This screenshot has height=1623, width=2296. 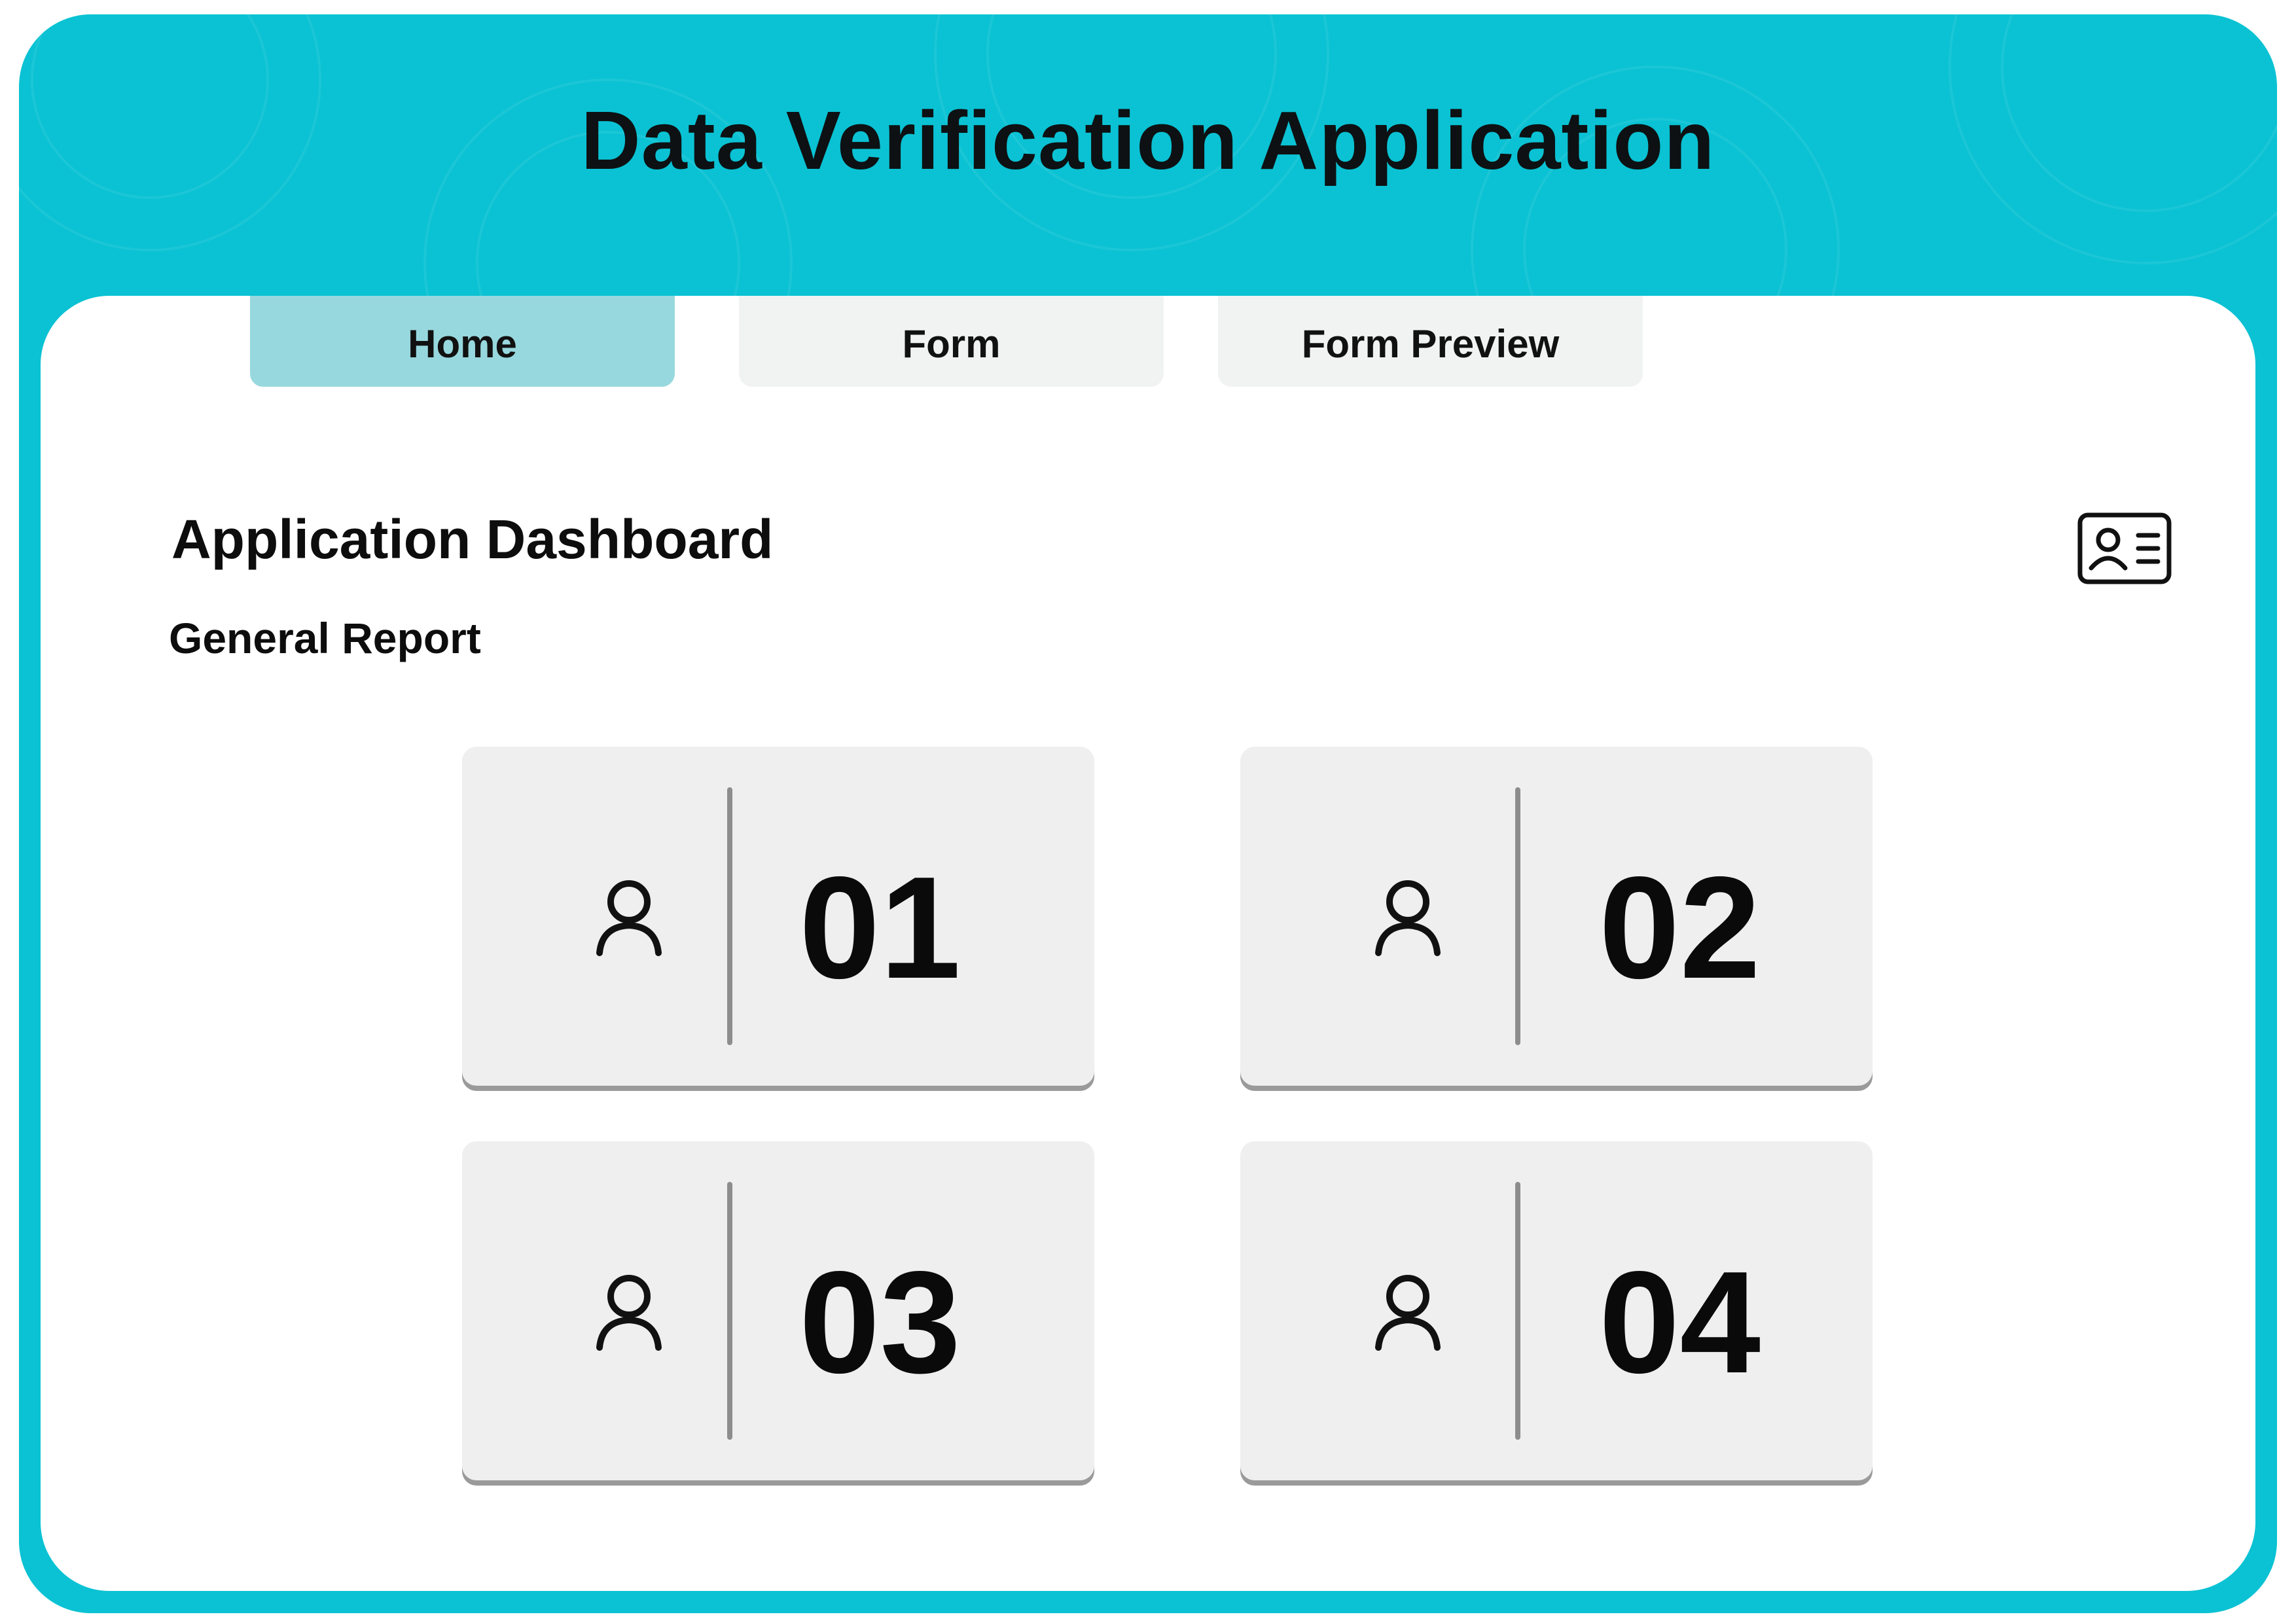 What do you see at coordinates (1148, 140) in the screenshot?
I see `app-title: Data Verification Application` at bounding box center [1148, 140].